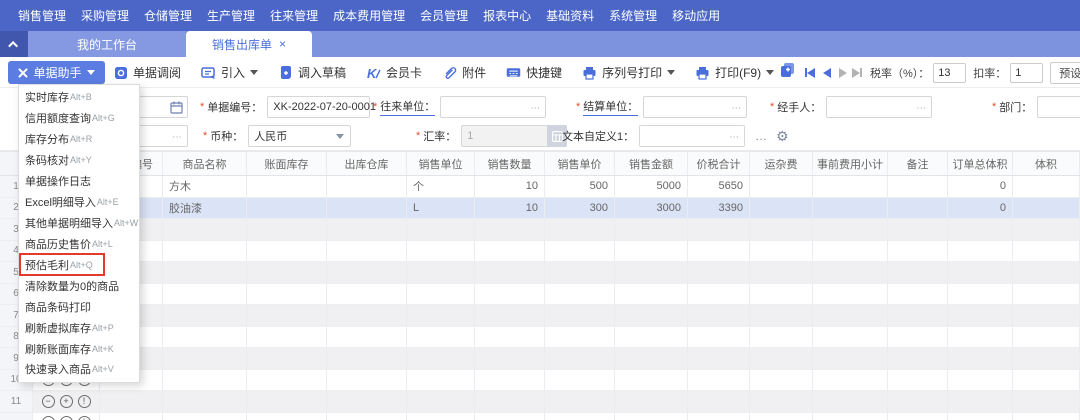 Image resolution: width=1080 pixels, height=420 pixels. What do you see at coordinates (231, 15) in the screenshot?
I see `top-menu-item: 生产管理` at bounding box center [231, 15].